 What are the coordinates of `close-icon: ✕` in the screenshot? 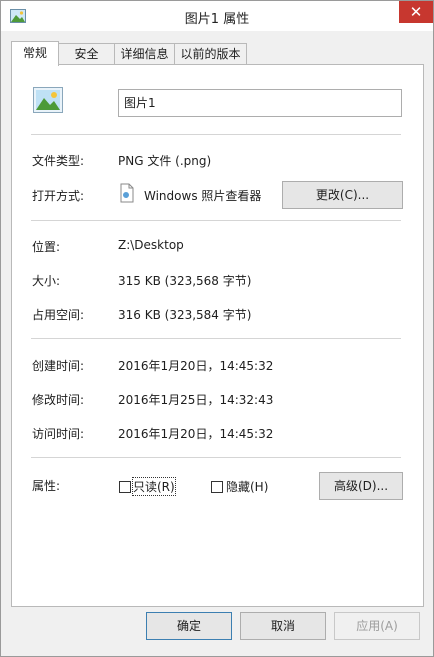 It's located at (416, 12).